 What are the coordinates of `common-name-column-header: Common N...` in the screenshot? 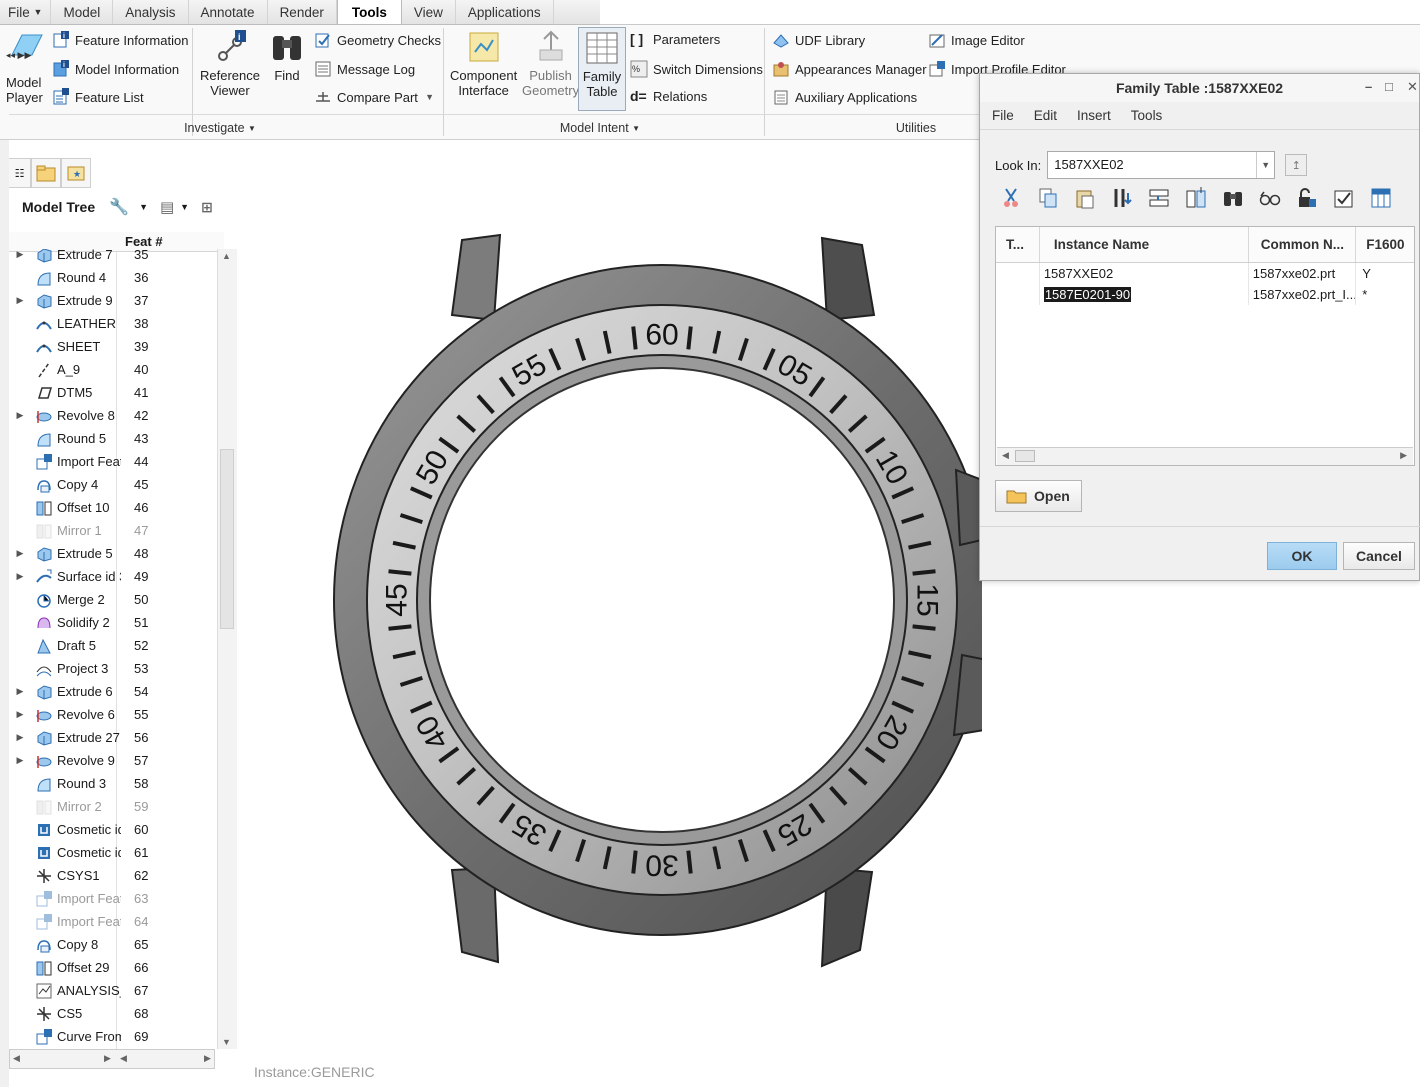 It's located at (1303, 244).